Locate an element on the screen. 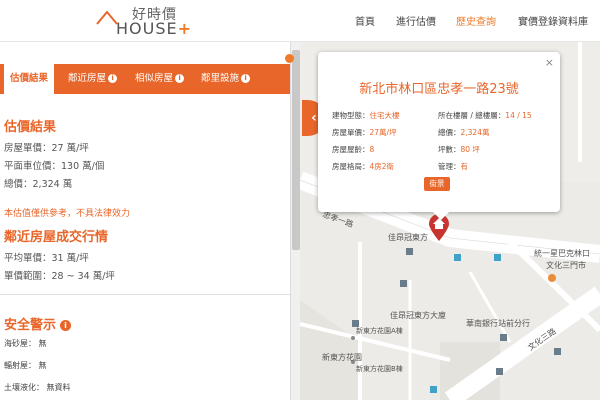  map-poi-label: 新東方花園B棟 is located at coordinates (379, 369).